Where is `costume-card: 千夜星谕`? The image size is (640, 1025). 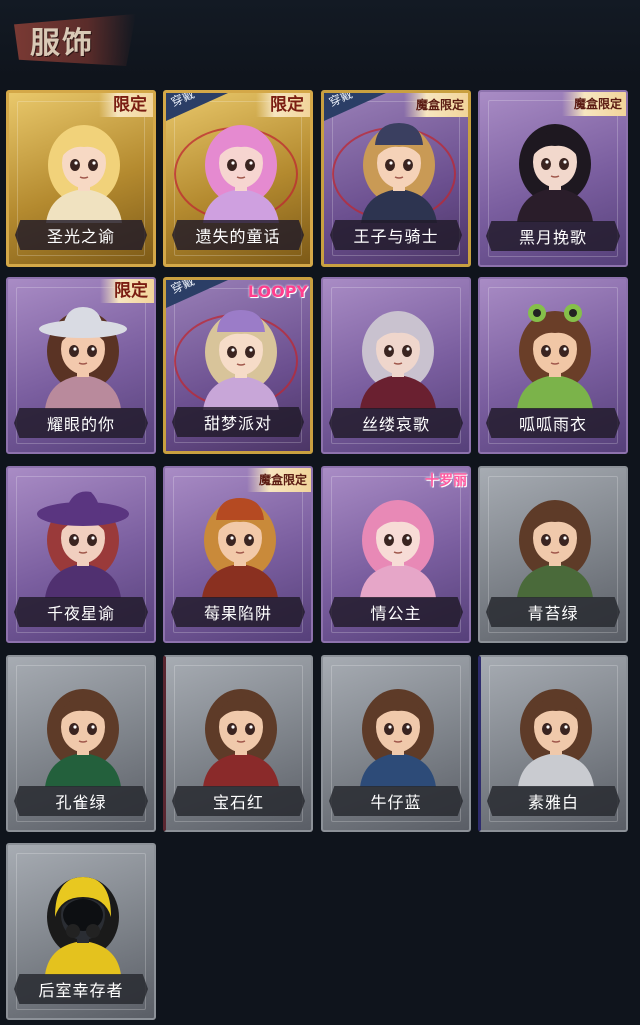 costume-card: 千夜星谕 is located at coordinates (81, 554).